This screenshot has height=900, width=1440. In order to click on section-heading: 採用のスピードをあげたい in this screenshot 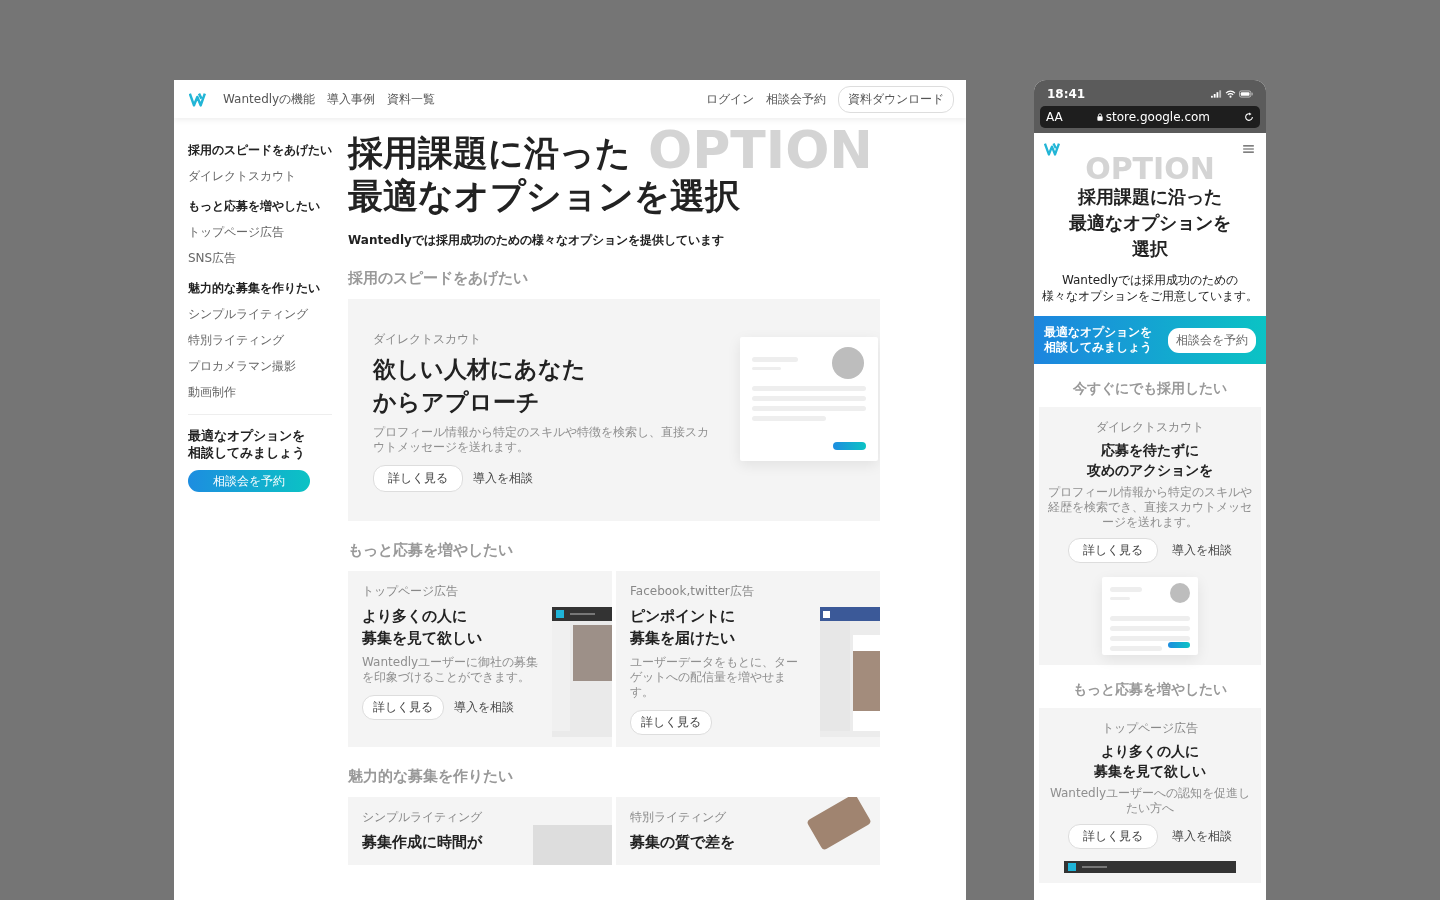, I will do `click(438, 278)`.